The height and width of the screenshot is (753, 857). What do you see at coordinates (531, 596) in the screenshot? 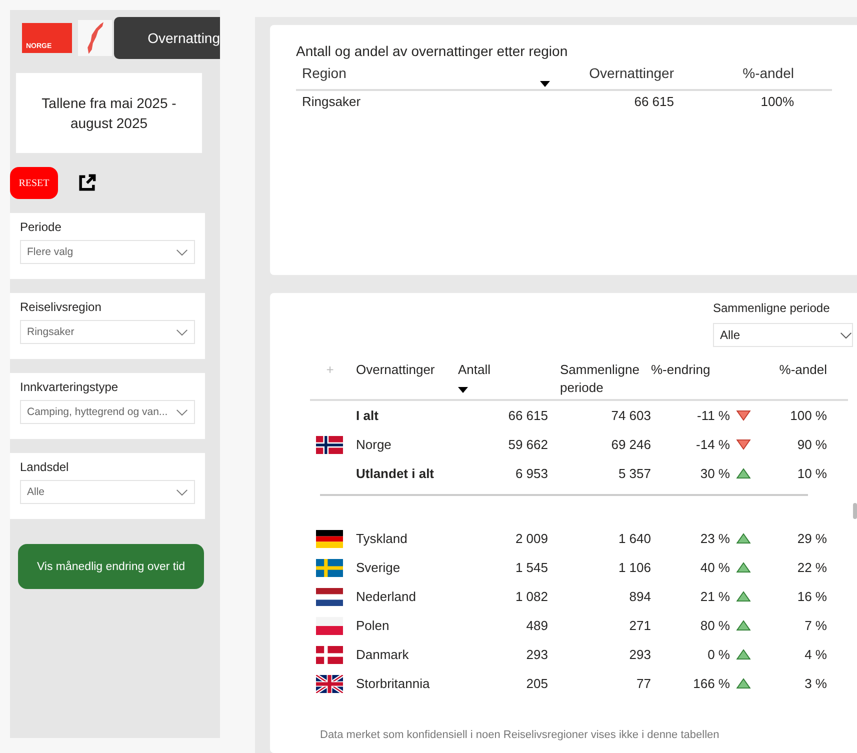
I see `table-cell-text: 1 082` at bounding box center [531, 596].